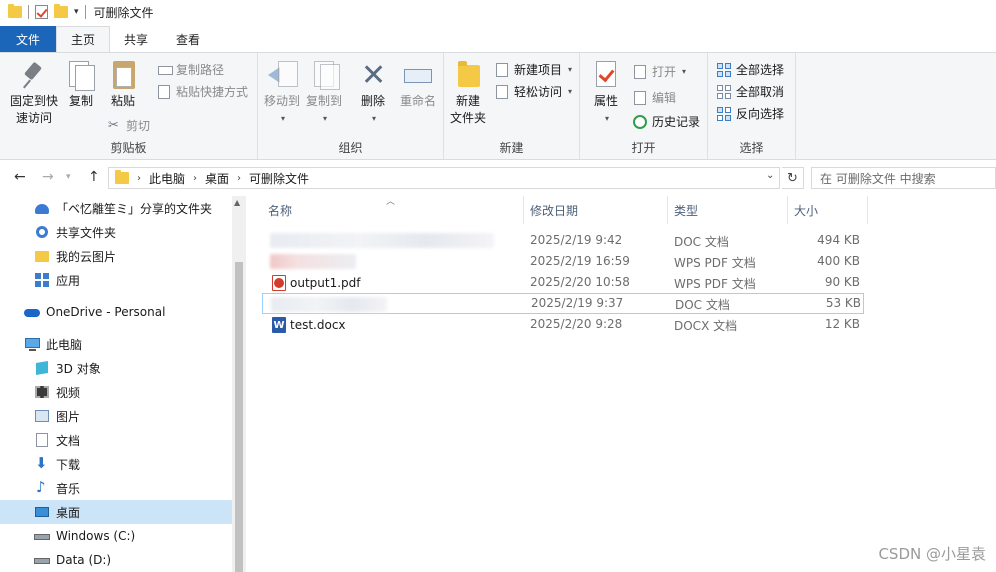 This screenshot has height=572, width=996. I want to click on file-date: 2025/2/20 9:28, so click(576, 324).